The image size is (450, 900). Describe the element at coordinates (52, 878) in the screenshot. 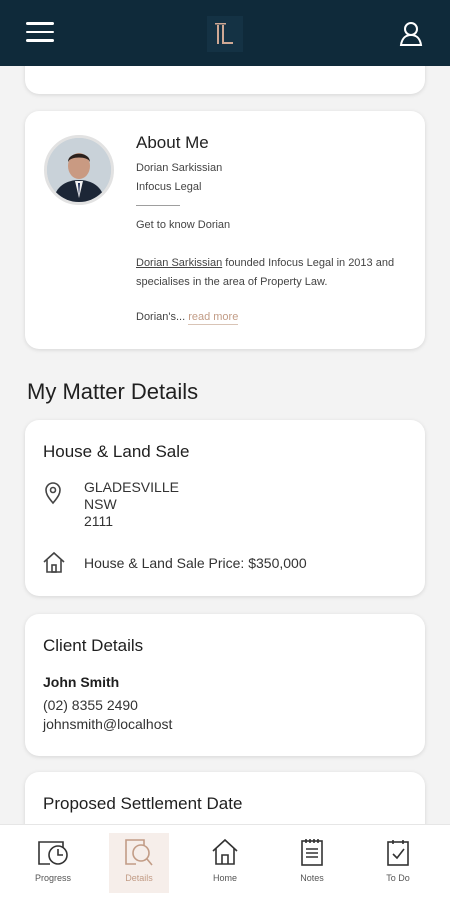

I see `nav-label-progress: Progress` at that location.